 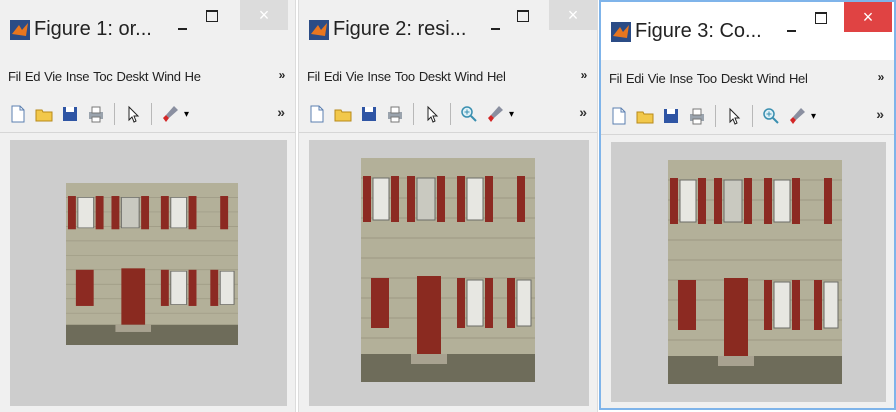 I want to click on original-image, so click(x=152, y=264).